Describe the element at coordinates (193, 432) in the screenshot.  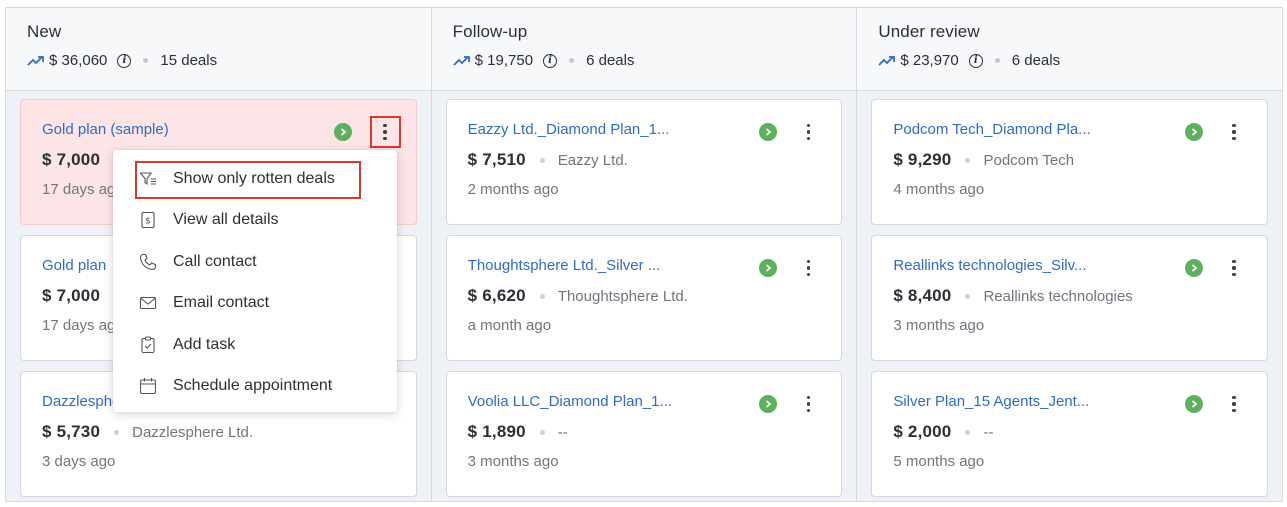
I see `deal-organization: Dazzlesphere Ltd.` at that location.